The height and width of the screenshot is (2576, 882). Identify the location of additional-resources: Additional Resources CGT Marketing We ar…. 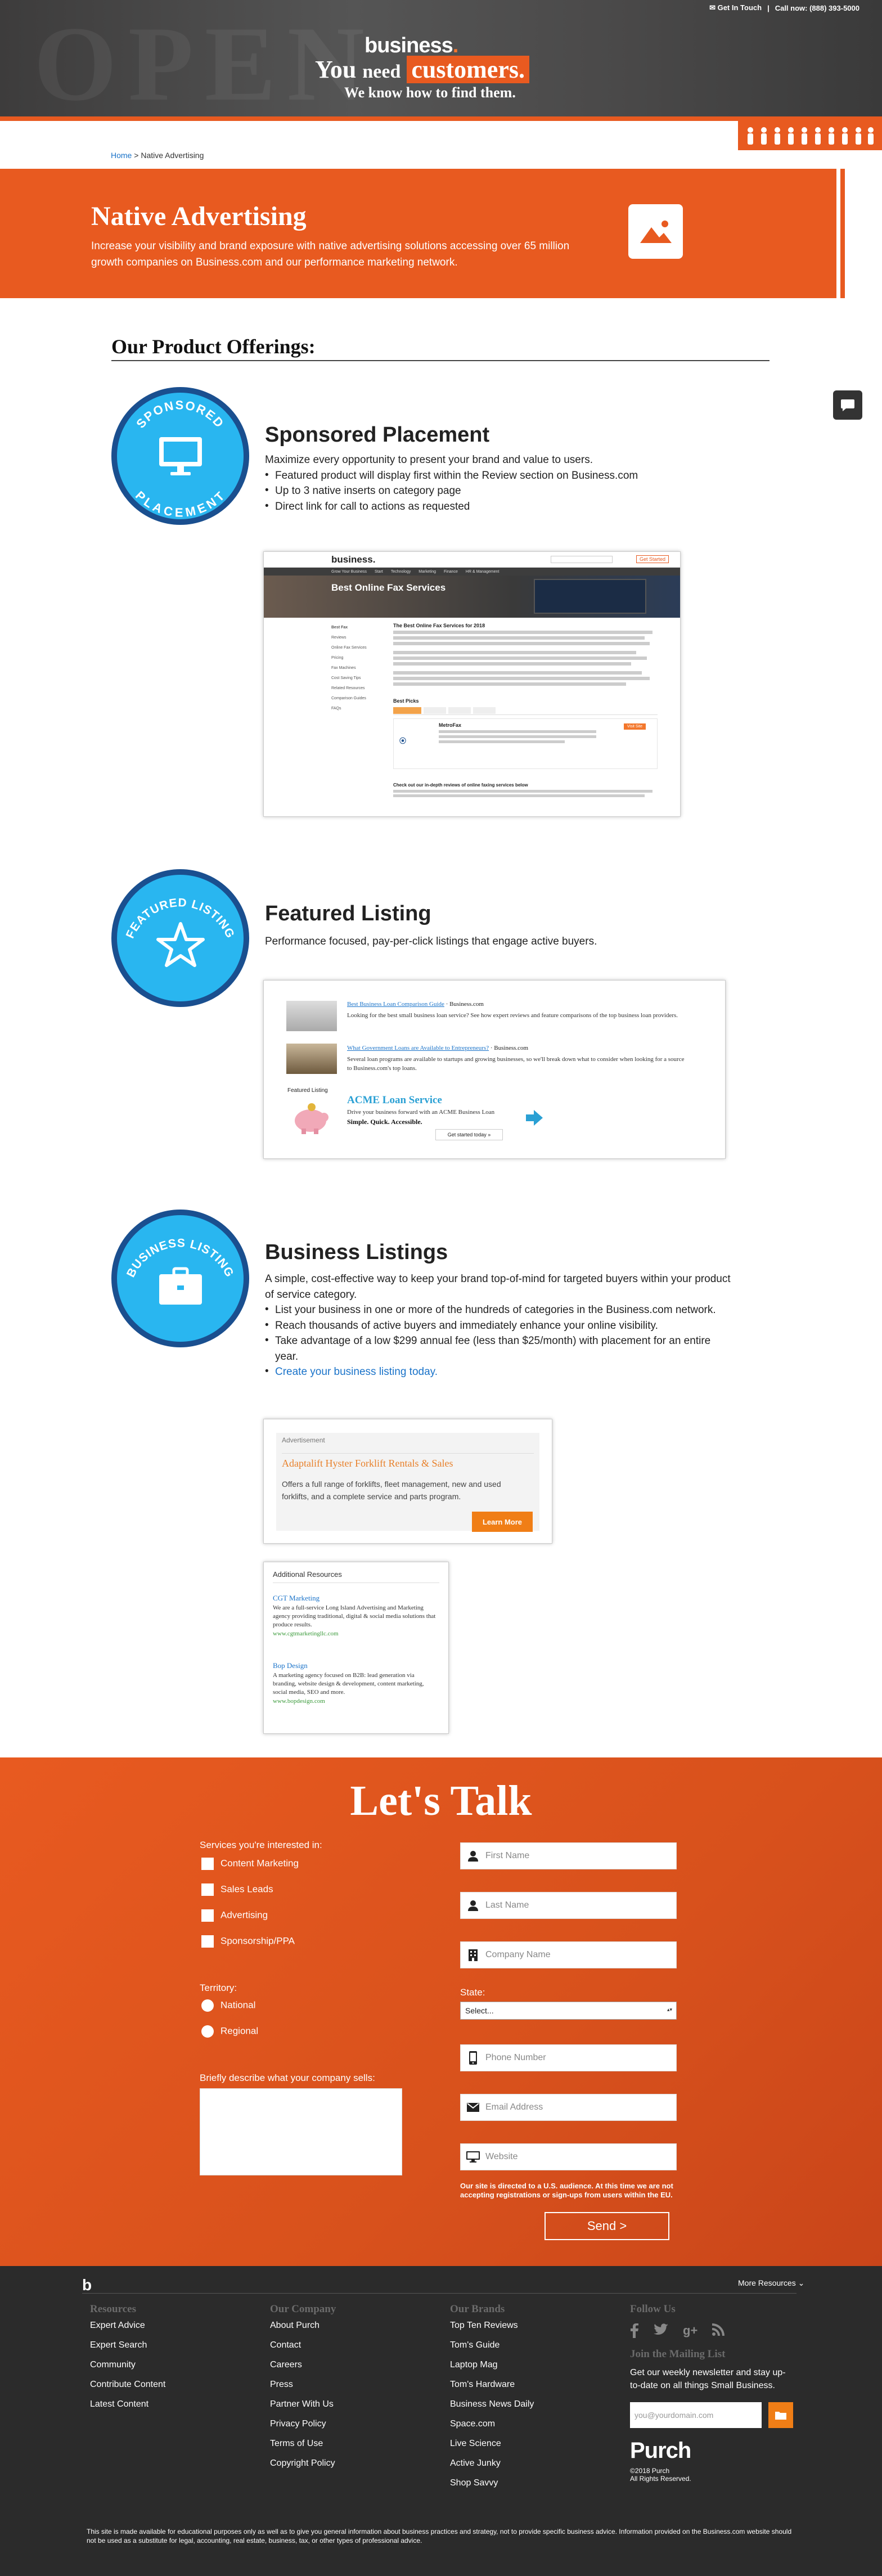
(356, 1648).